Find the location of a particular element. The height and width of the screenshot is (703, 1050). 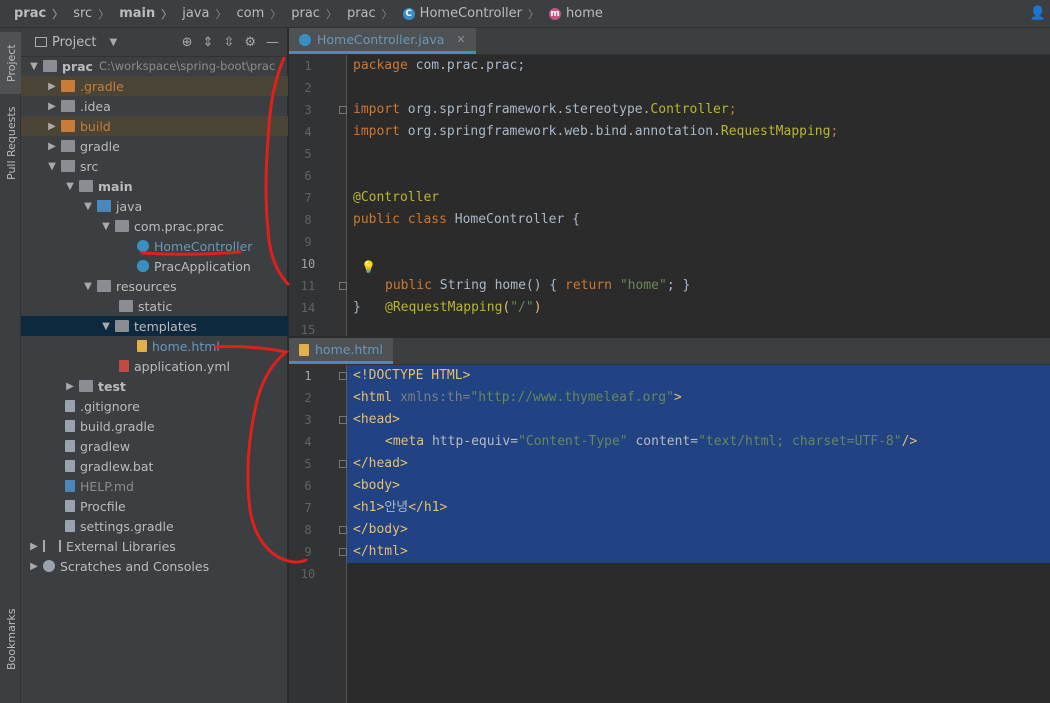

expand-all-icon: ⇕ is located at coordinates (208, 42).